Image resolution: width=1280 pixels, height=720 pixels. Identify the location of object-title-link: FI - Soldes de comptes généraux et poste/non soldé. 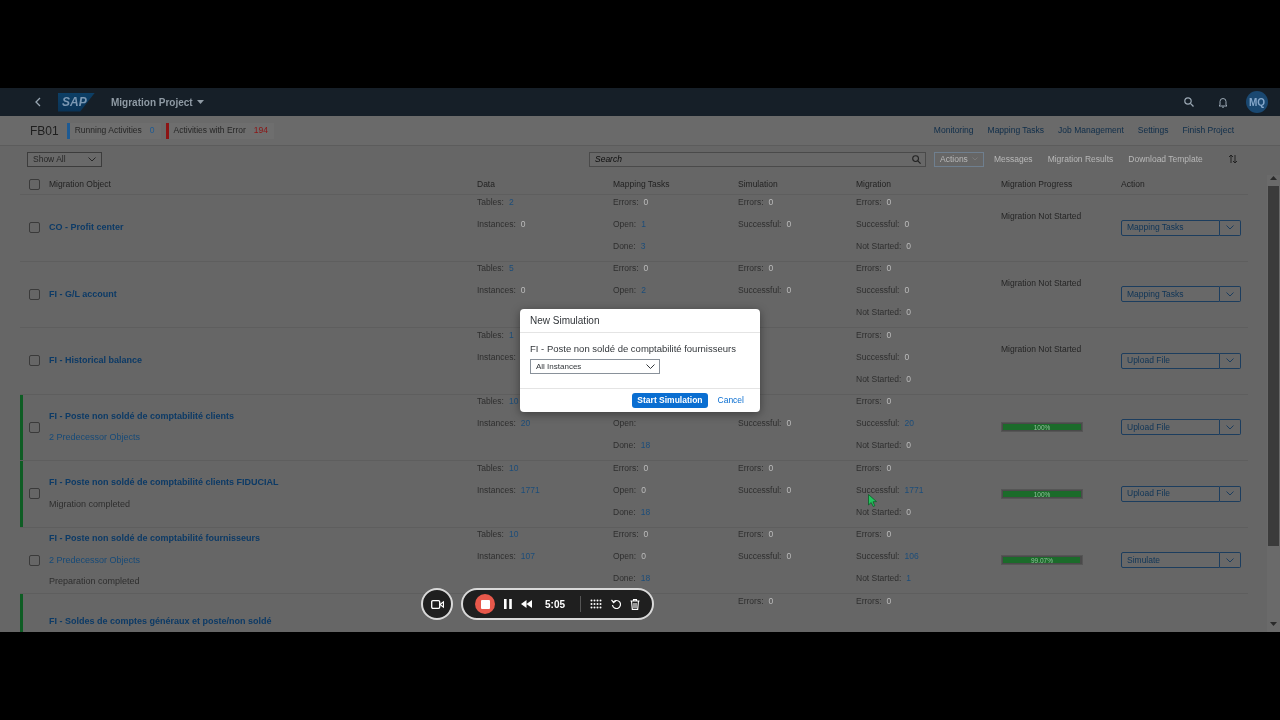
(160, 622).